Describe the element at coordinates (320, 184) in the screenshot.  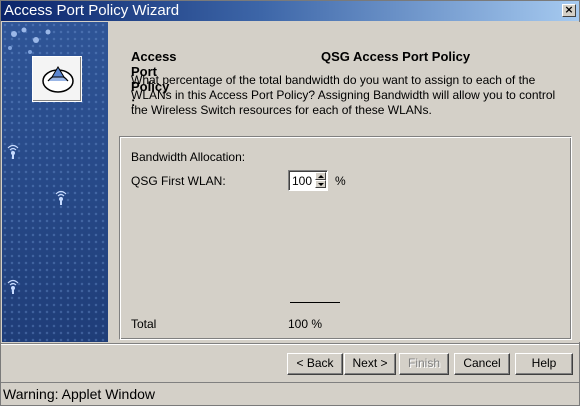
I see `spinner-down-icon` at that location.